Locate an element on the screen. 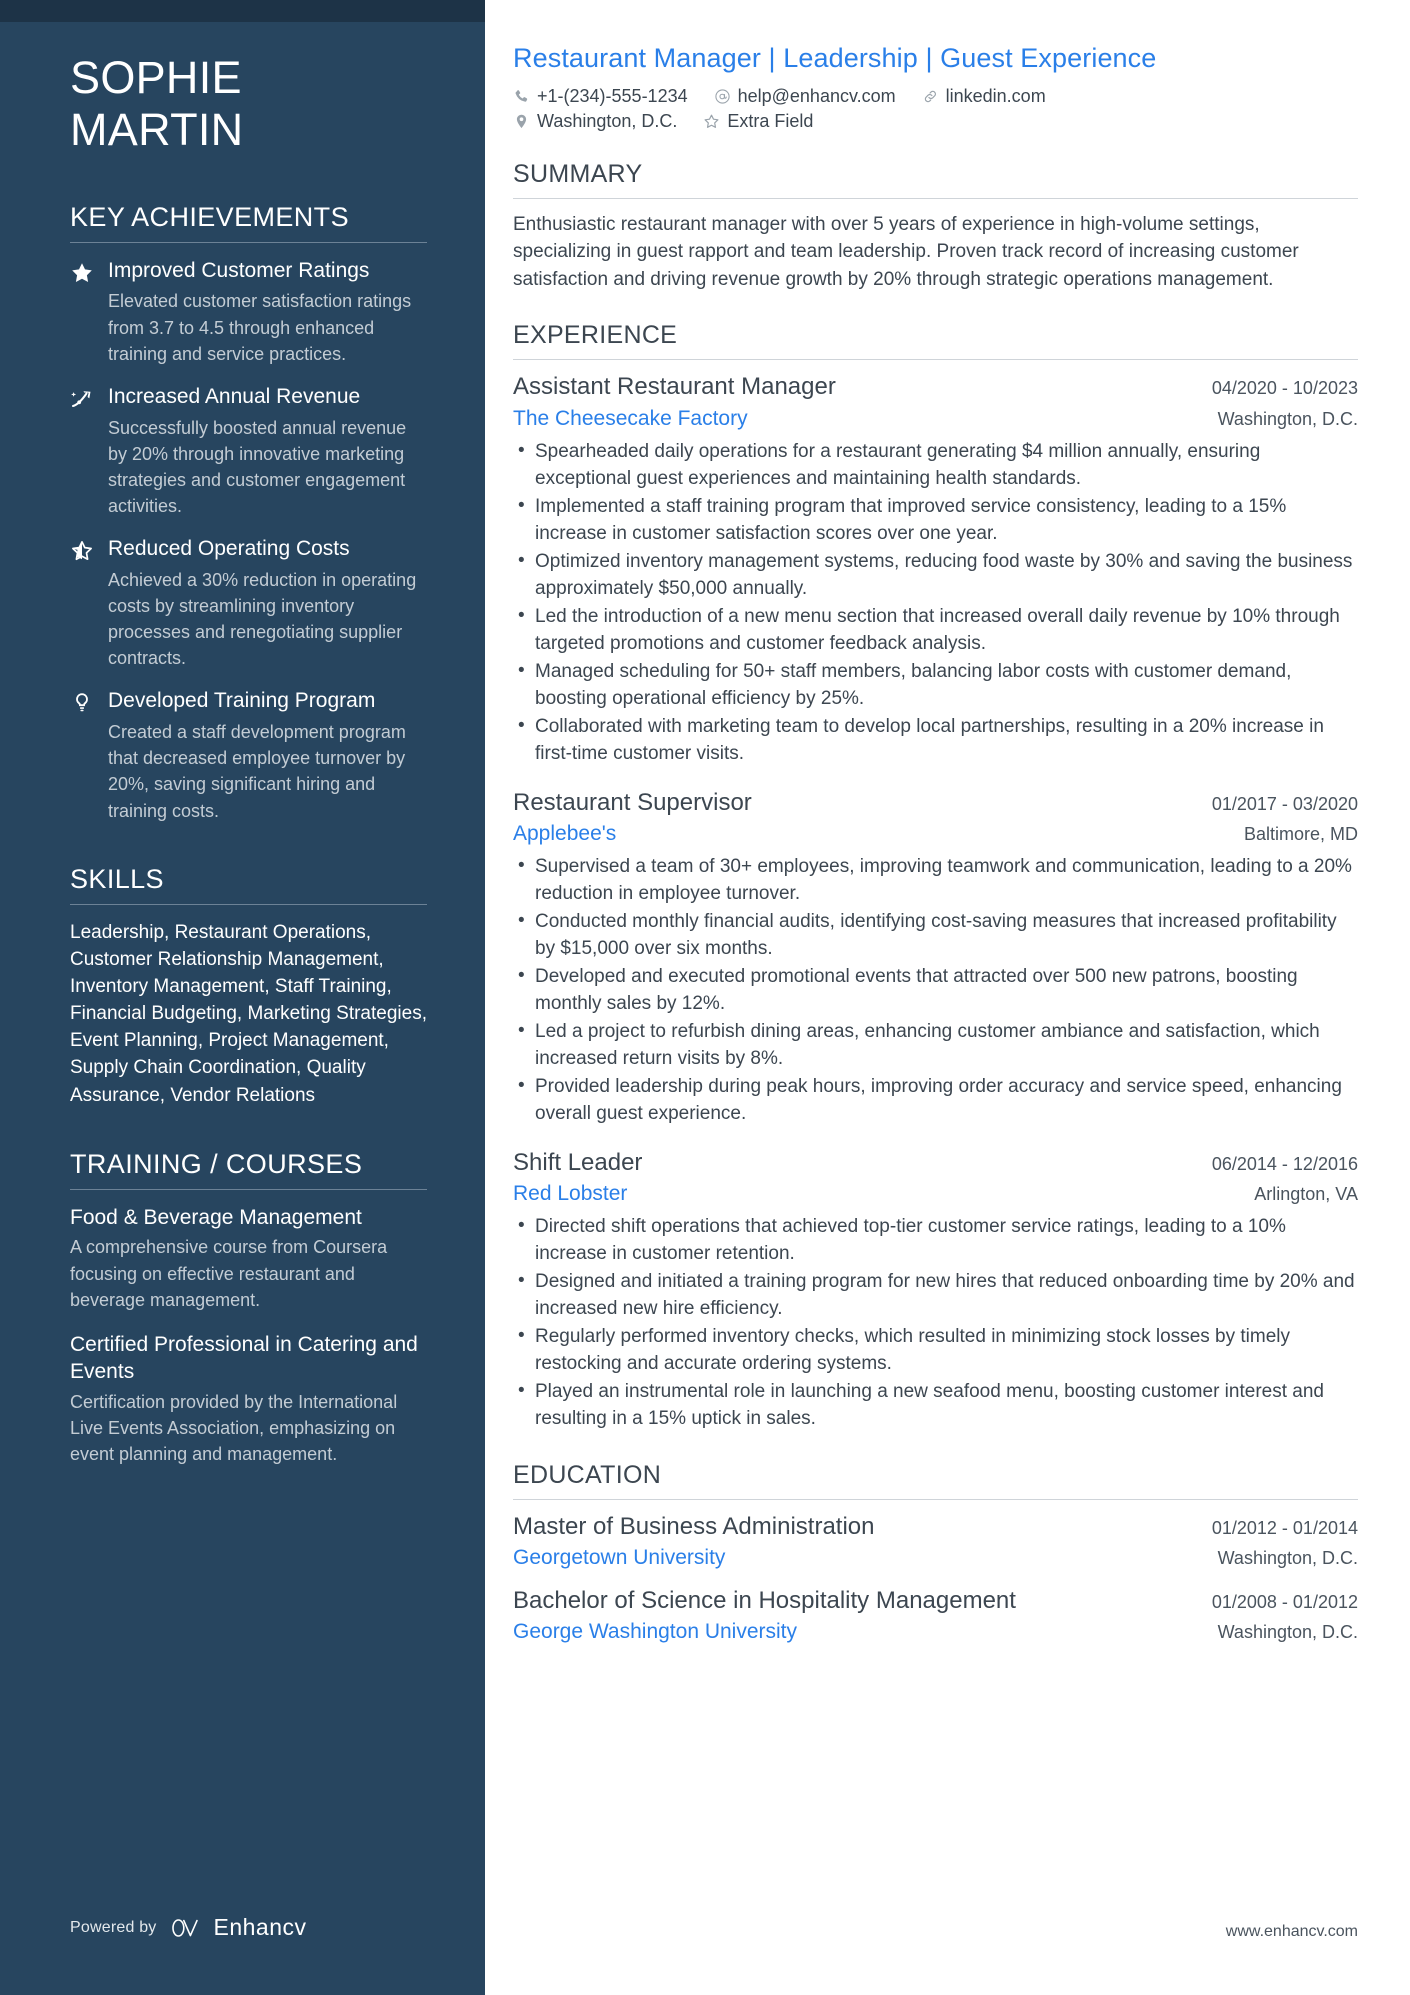 The height and width of the screenshot is (1995, 1410). job-location: Arlington, VA is located at coordinates (1306, 1194).